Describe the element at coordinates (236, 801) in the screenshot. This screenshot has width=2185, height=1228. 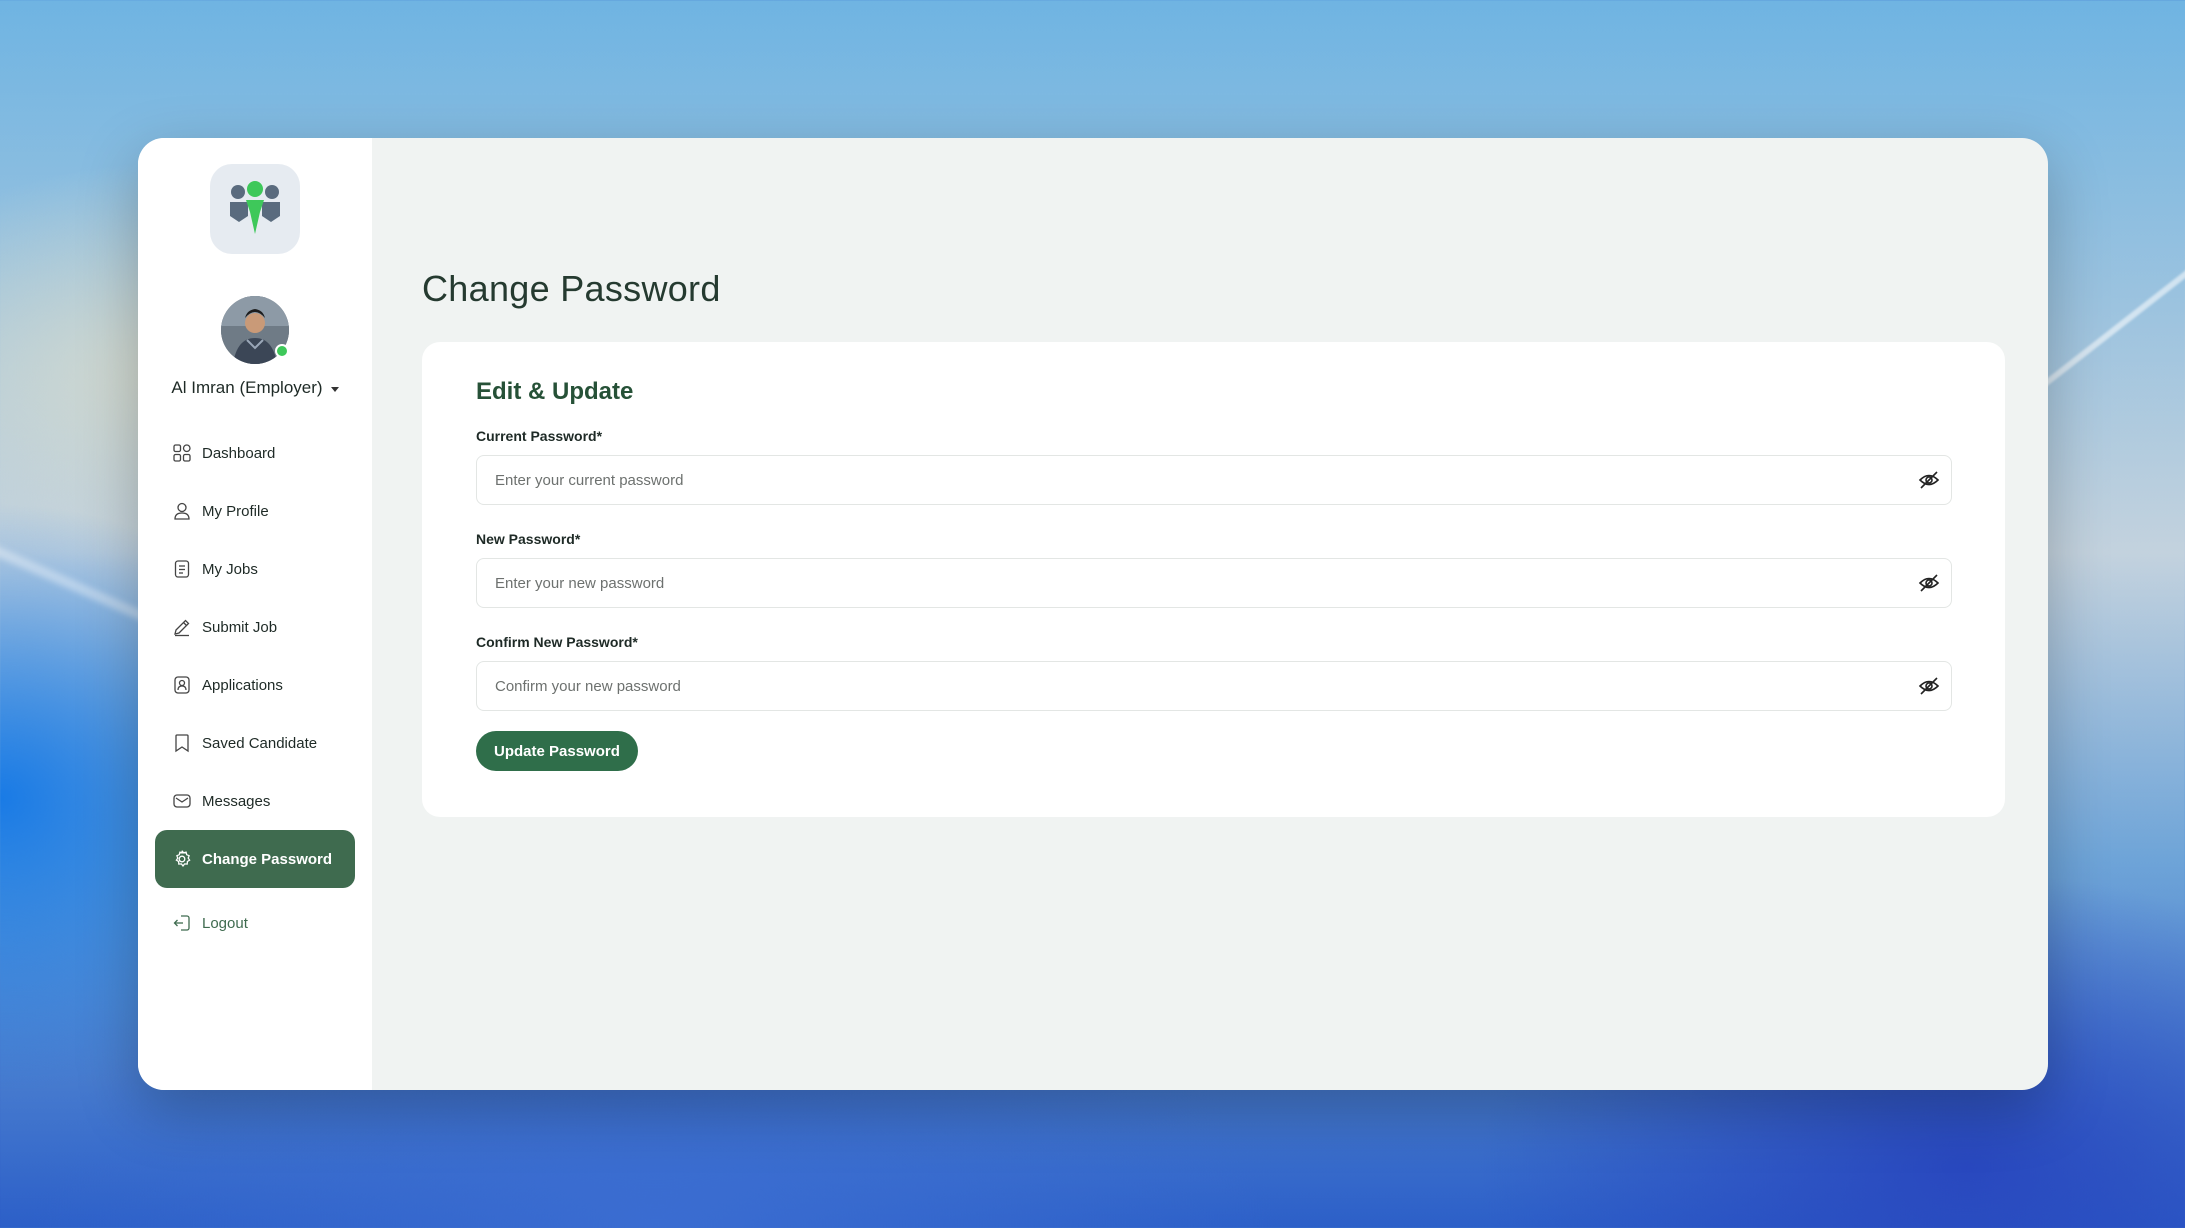
I see `sidebar-item-label: Messages` at that location.